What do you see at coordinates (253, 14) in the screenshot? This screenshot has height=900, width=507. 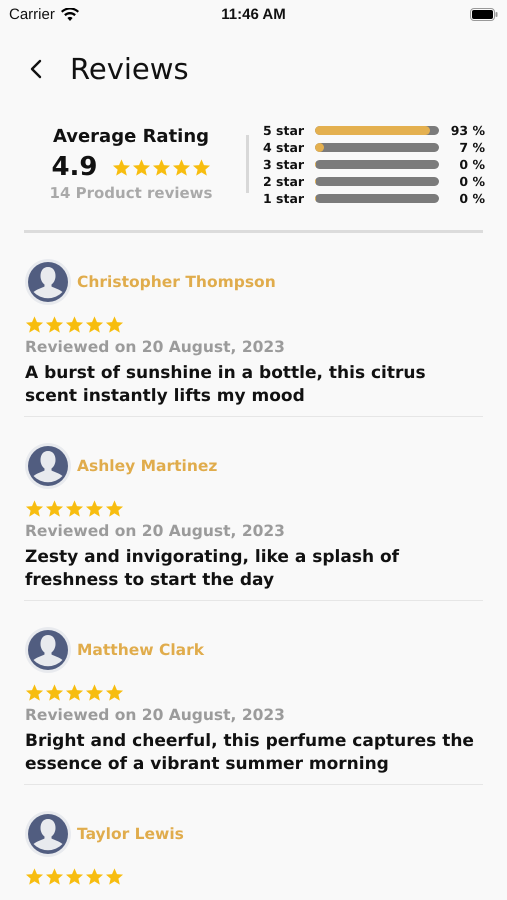 I see `status-time: 11:46 AM` at bounding box center [253, 14].